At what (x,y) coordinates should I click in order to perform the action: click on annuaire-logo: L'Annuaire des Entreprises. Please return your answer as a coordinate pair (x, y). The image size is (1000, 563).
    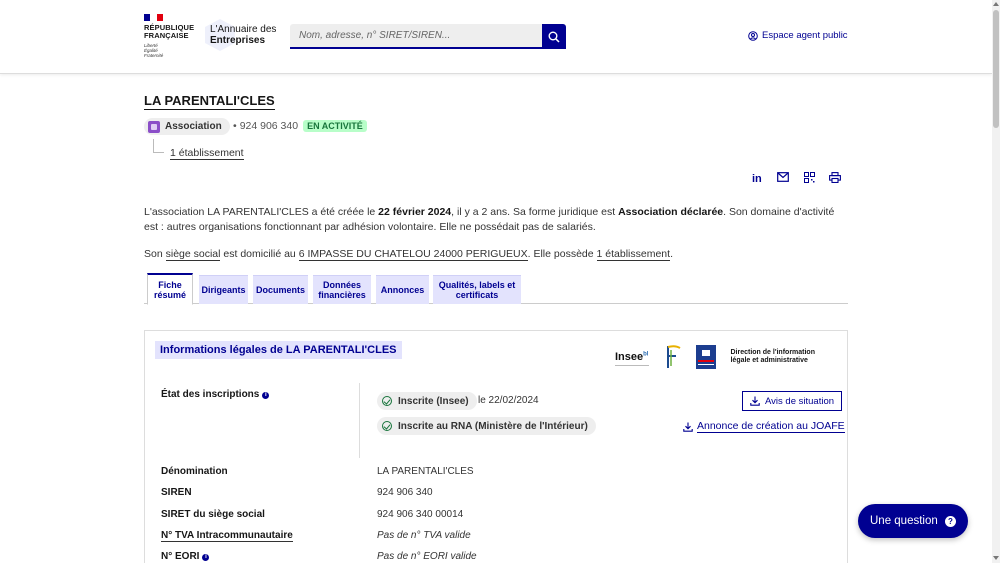
    Looking at the image, I should click on (245, 36).